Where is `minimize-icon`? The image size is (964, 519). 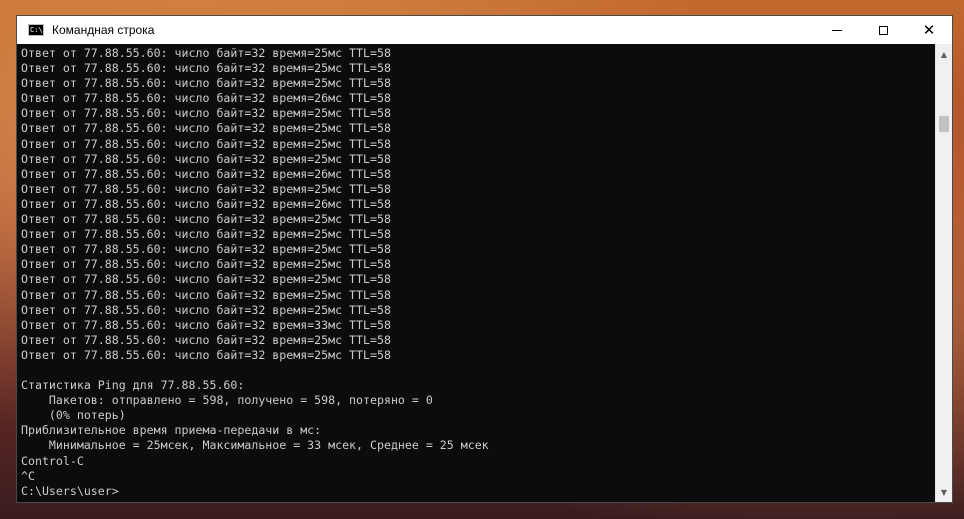
minimize-icon is located at coordinates (837, 30).